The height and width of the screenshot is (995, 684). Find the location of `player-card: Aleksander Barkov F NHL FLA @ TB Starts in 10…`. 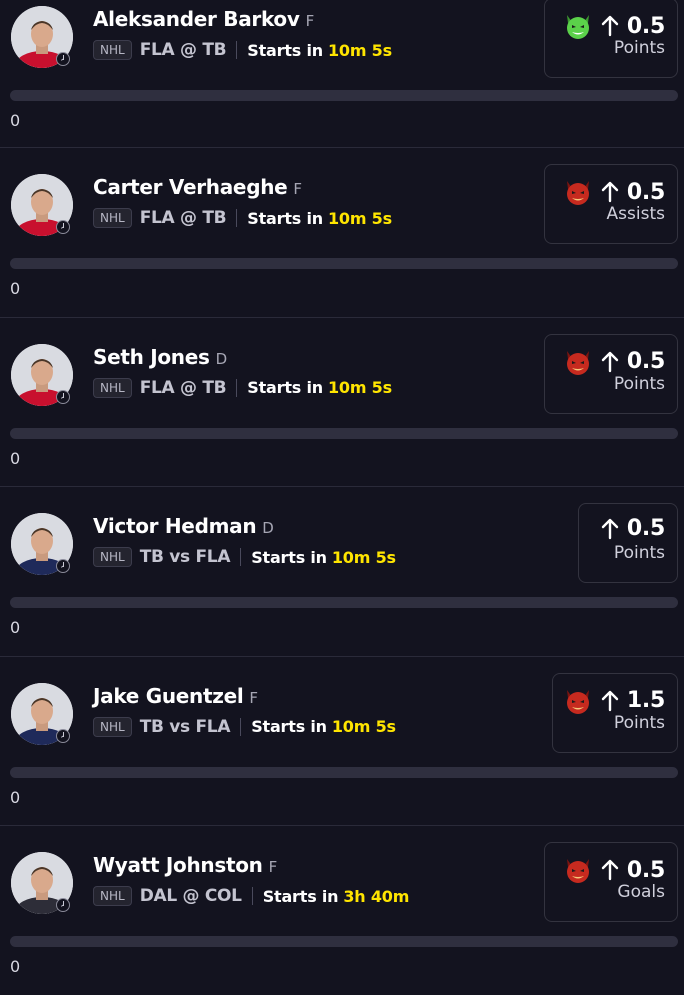

player-card: Aleksander Barkov F NHL FLA @ TB Starts in 10… is located at coordinates (342, 73).